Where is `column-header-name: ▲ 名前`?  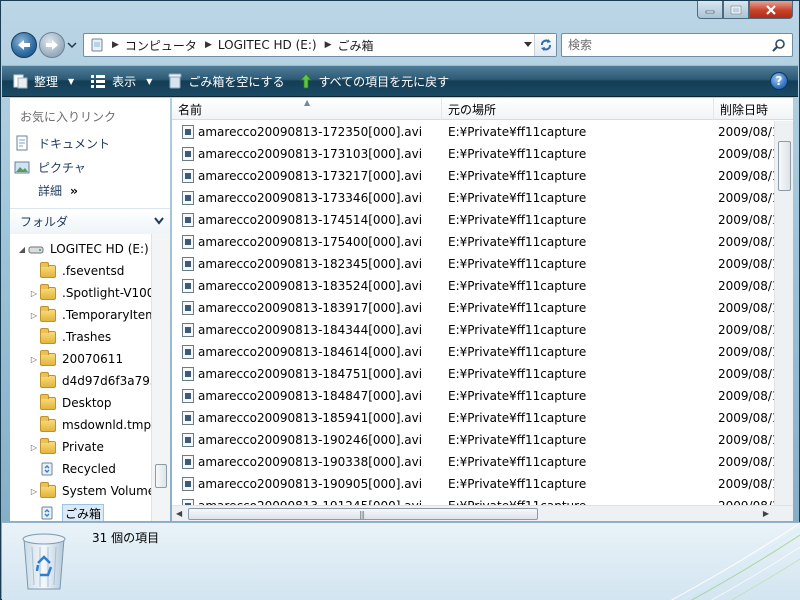
column-header-name: ▲ 名前 is located at coordinates (307, 109).